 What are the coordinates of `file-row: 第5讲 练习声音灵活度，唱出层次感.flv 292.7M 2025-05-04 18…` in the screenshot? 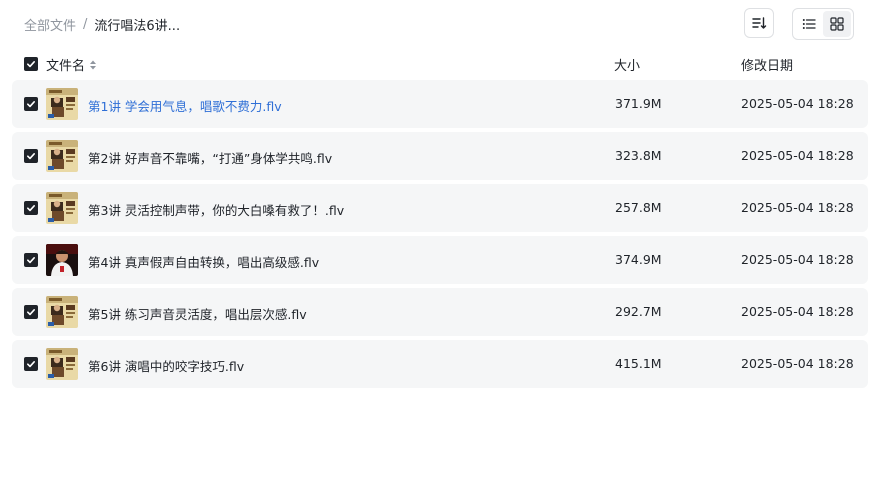 It's located at (440, 312).